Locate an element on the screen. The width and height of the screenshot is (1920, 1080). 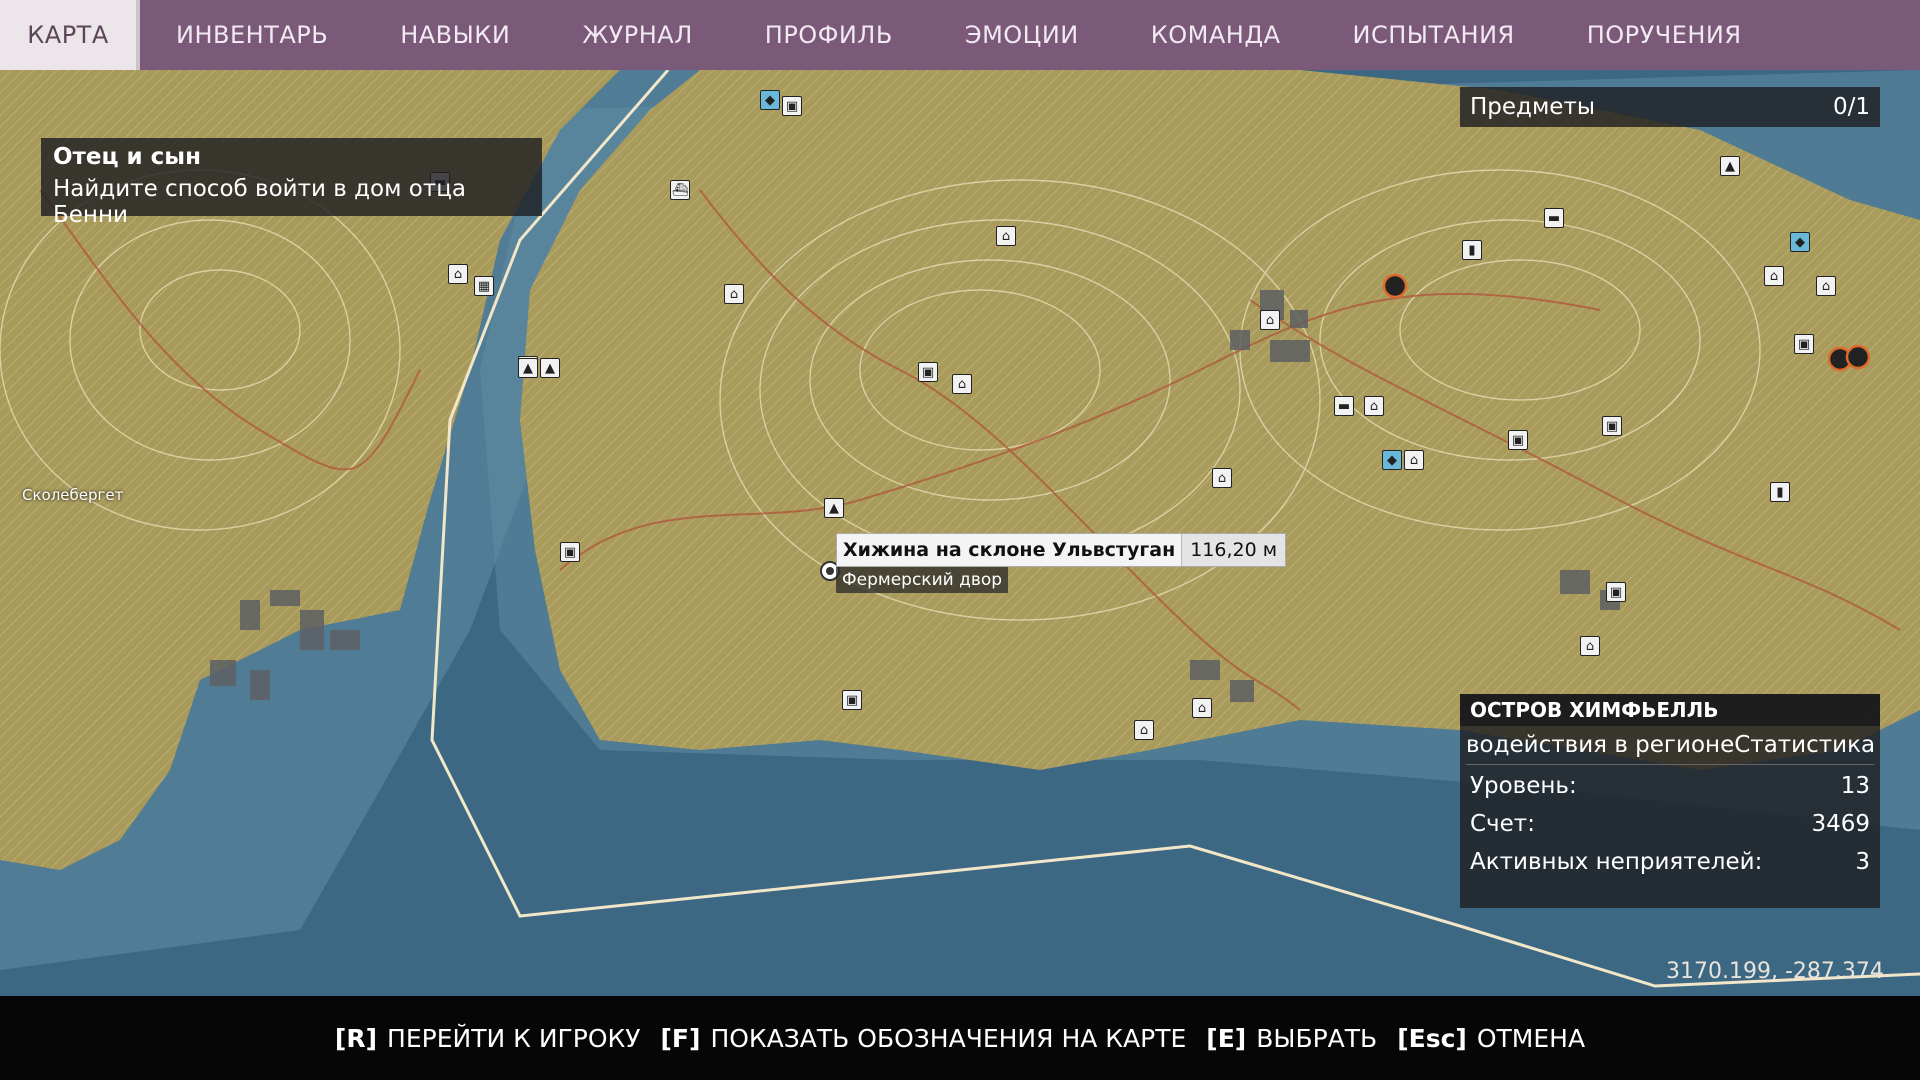
church-icon: ⌂ is located at coordinates (1222, 478).